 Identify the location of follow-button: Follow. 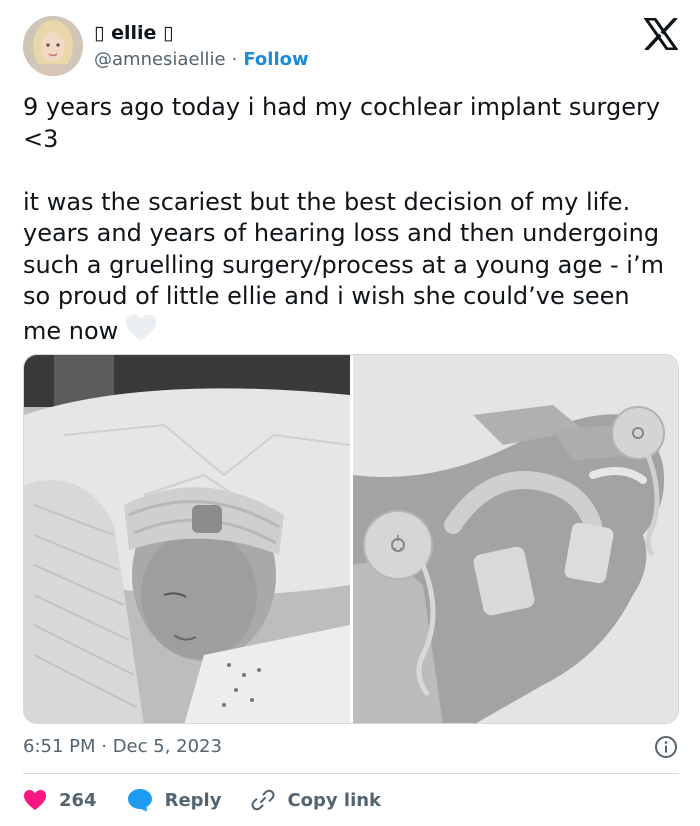
(275, 59).